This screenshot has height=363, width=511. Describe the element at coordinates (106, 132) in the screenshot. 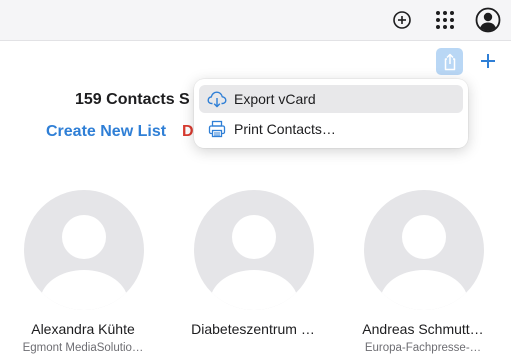

I see `create-new-list-link: Create New List` at that location.